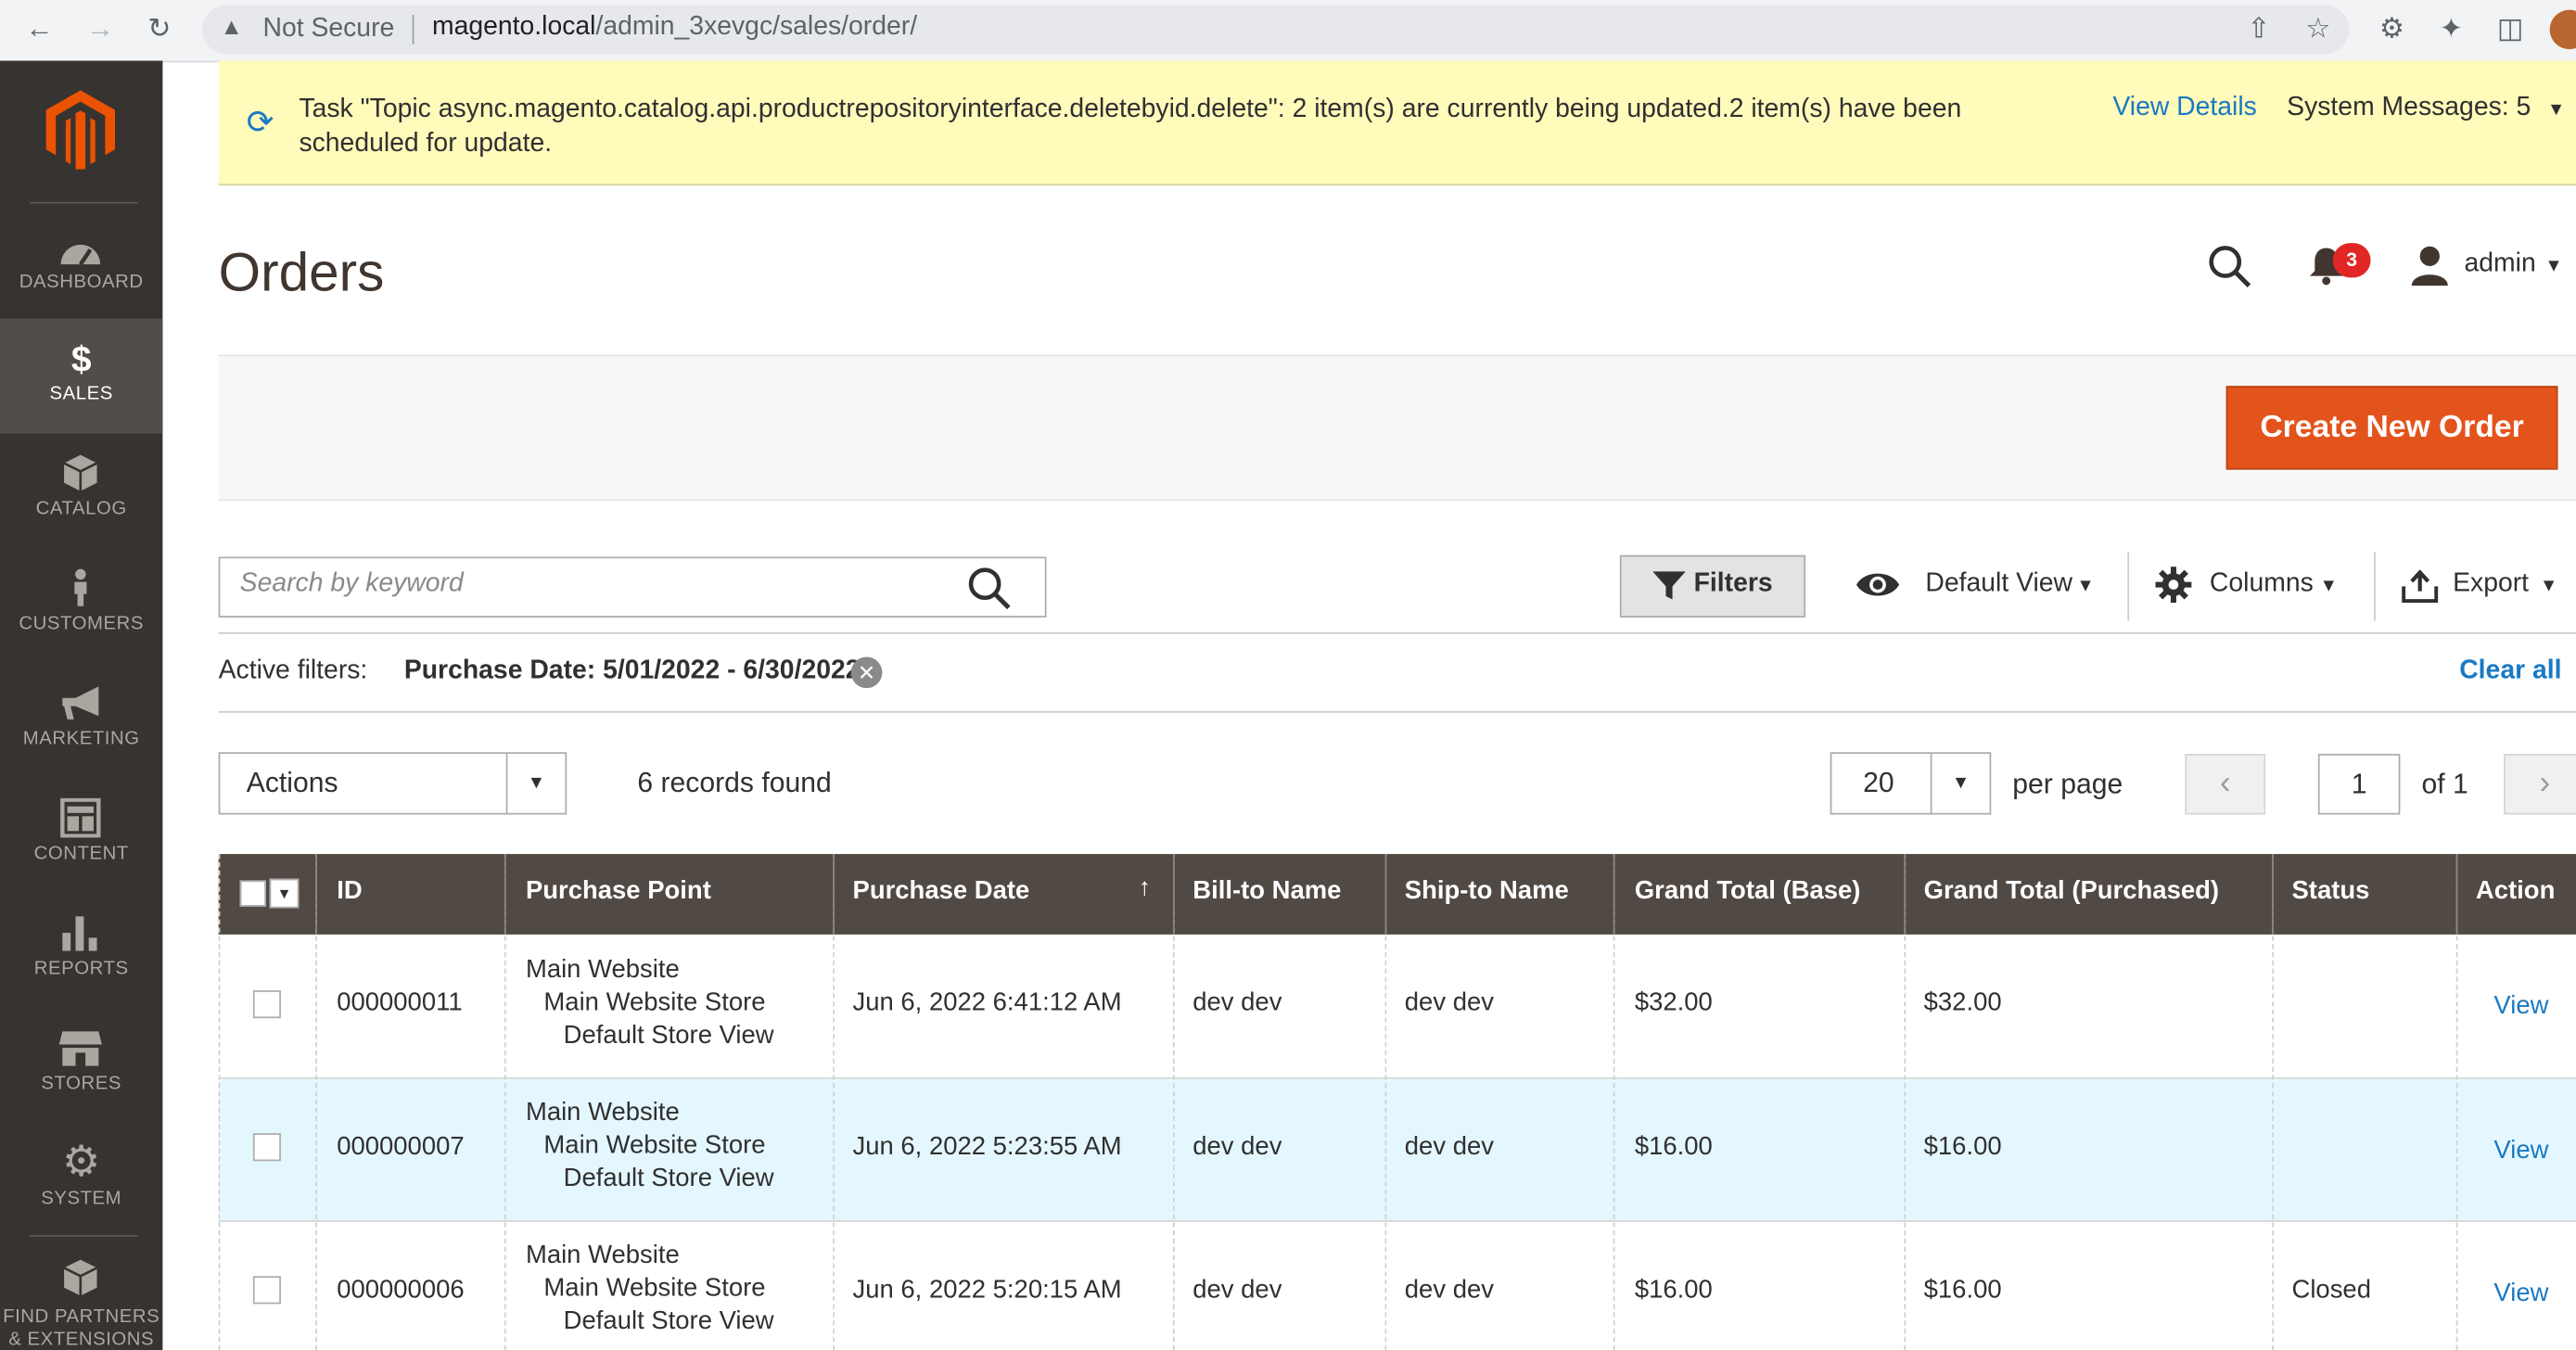 Image resolution: width=2576 pixels, height=1350 pixels. Describe the element at coordinates (2392, 29) in the screenshot. I see `extension-gear-icon: ⚙` at that location.